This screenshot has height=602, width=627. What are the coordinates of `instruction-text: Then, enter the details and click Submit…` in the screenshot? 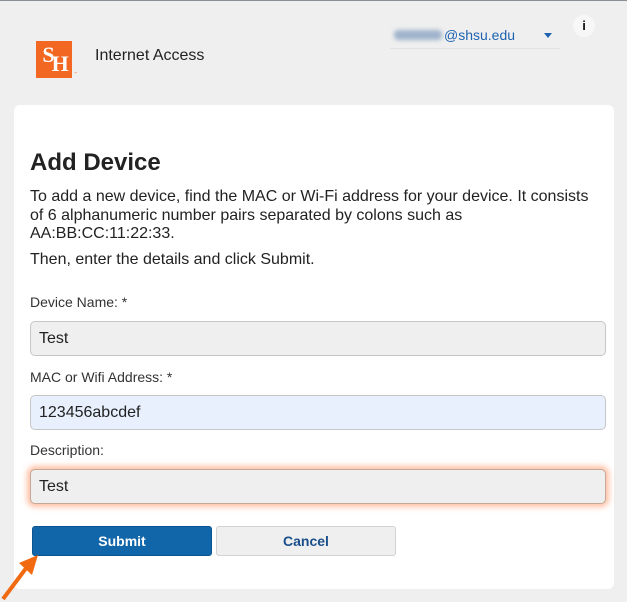 It's located at (172, 259).